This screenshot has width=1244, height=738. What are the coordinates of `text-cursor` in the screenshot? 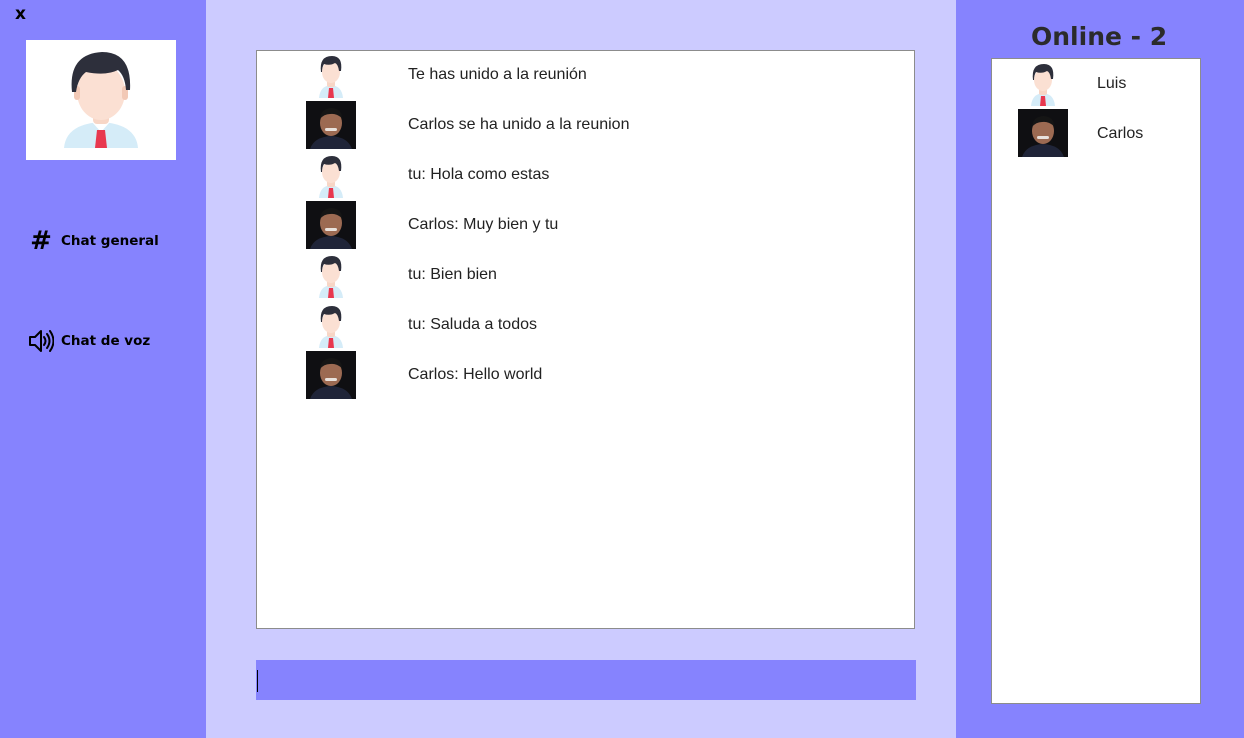 It's located at (257, 681).